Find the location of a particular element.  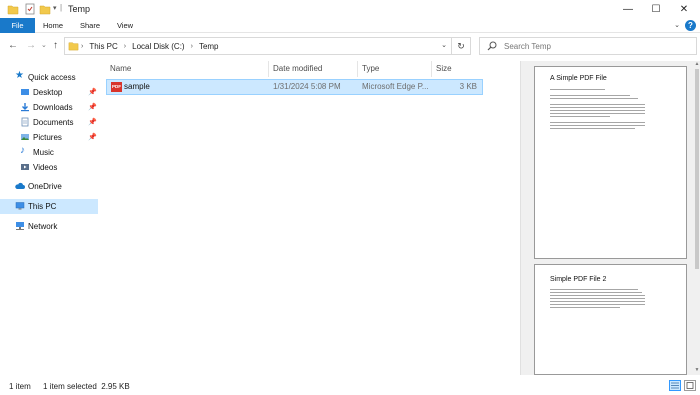

star-icon: ★ is located at coordinates (19, 75).